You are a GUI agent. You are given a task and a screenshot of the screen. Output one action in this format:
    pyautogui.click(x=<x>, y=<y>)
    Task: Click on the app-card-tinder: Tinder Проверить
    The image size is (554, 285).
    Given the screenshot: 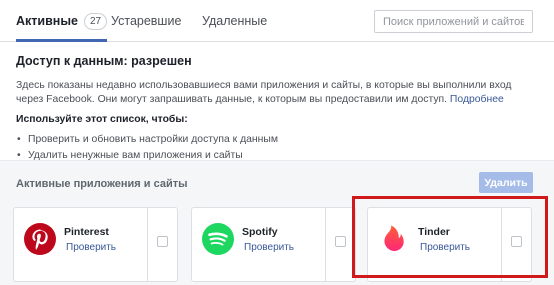 What is the action you would take?
    pyautogui.click(x=449, y=244)
    